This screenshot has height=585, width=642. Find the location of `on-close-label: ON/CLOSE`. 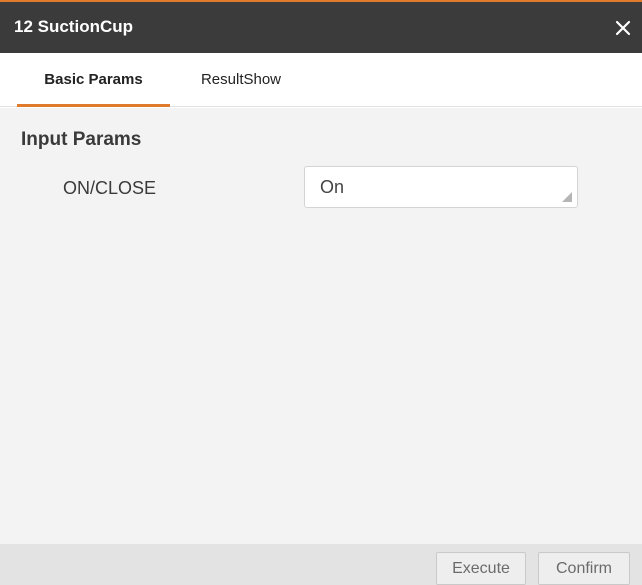

on-close-label: ON/CLOSE is located at coordinates (110, 188).